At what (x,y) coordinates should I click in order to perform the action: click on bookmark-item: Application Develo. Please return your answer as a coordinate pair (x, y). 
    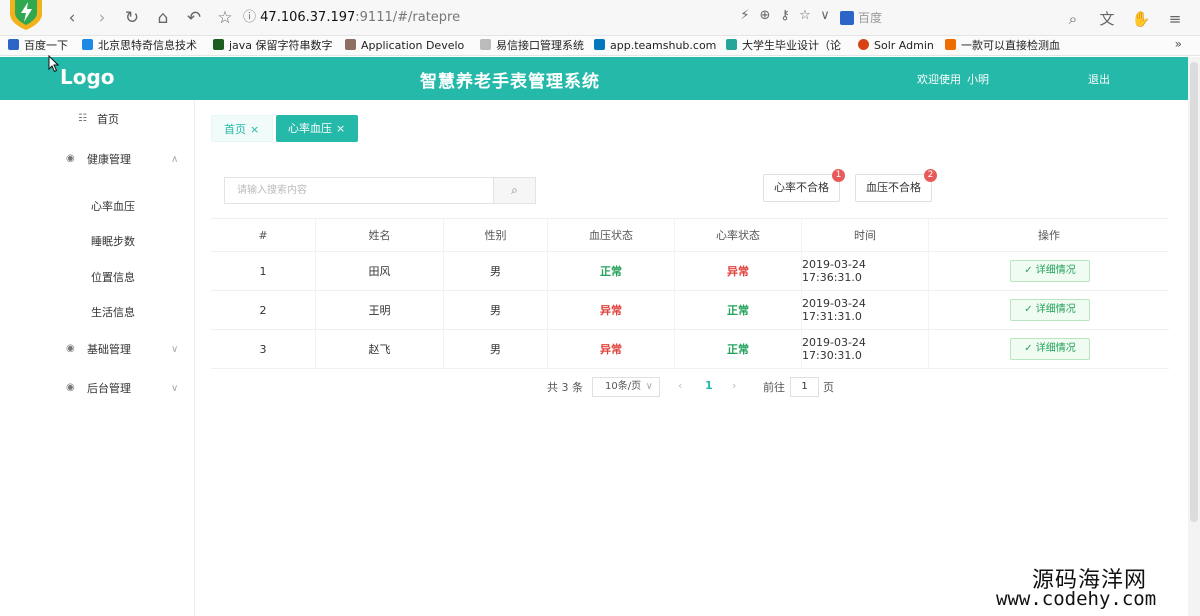
    Looking at the image, I should click on (404, 46).